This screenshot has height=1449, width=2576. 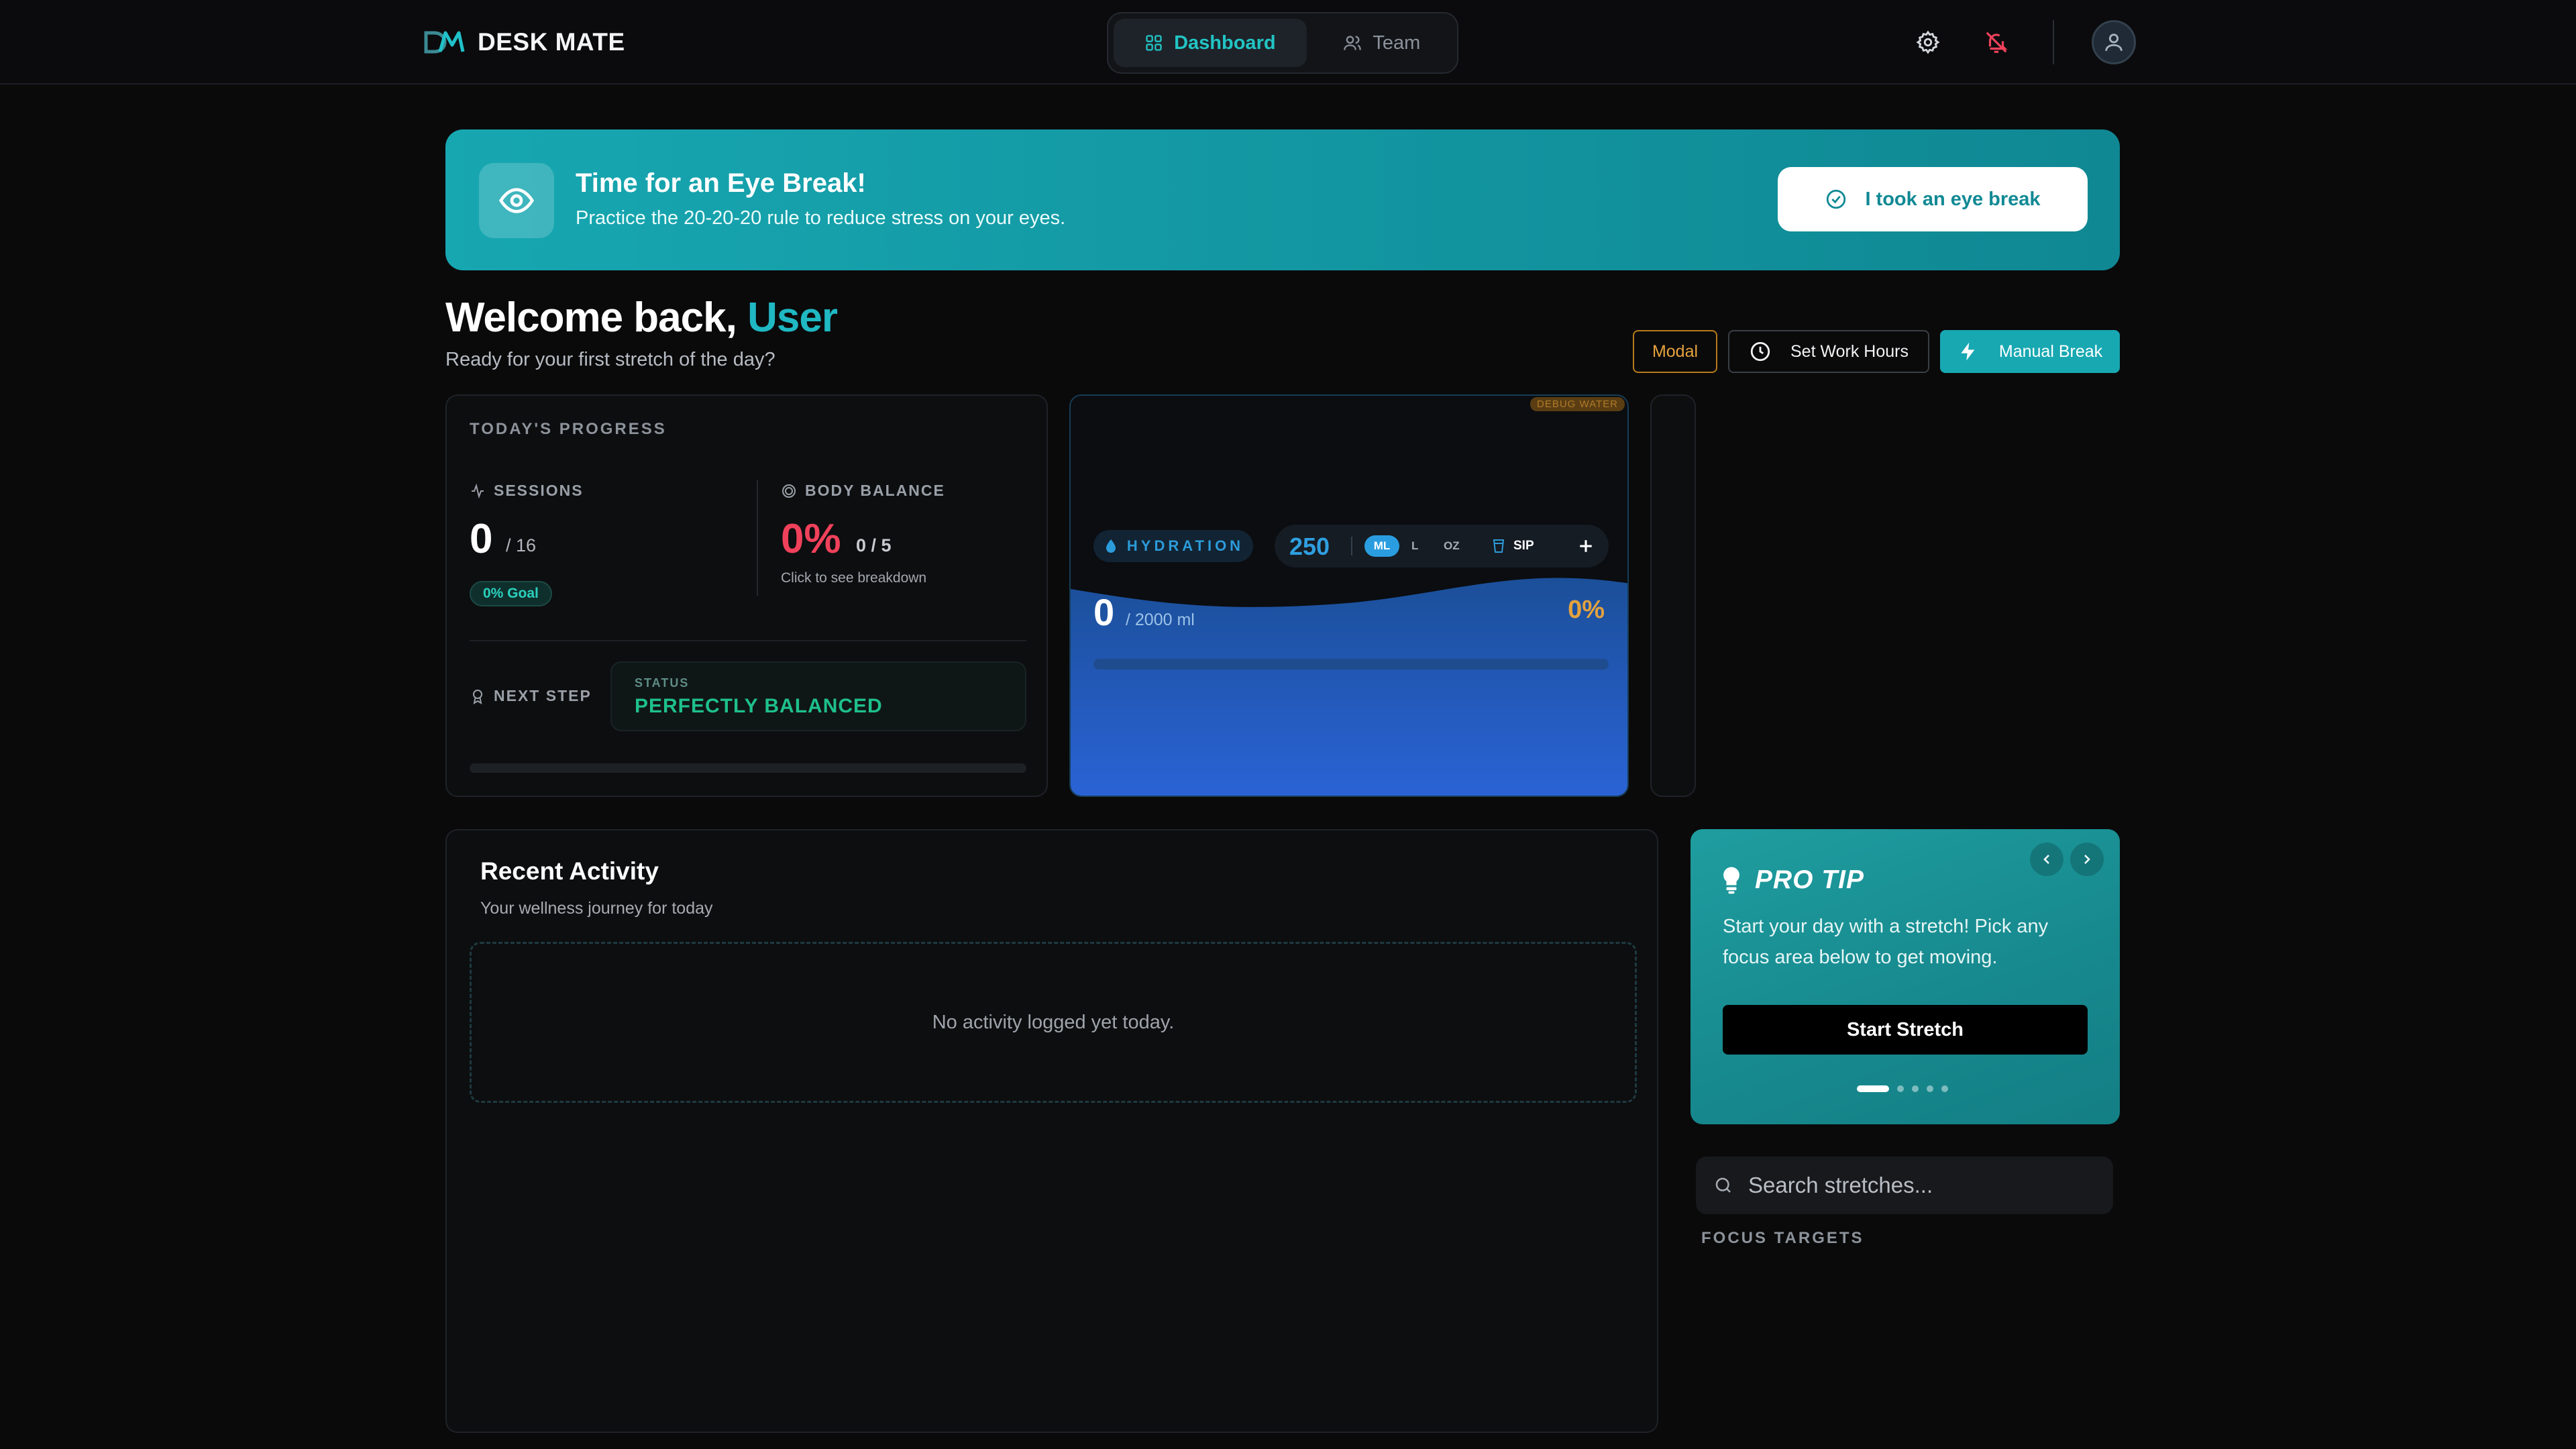 What do you see at coordinates (569, 871) in the screenshot?
I see `recent-activity-title: Recent Activity` at bounding box center [569, 871].